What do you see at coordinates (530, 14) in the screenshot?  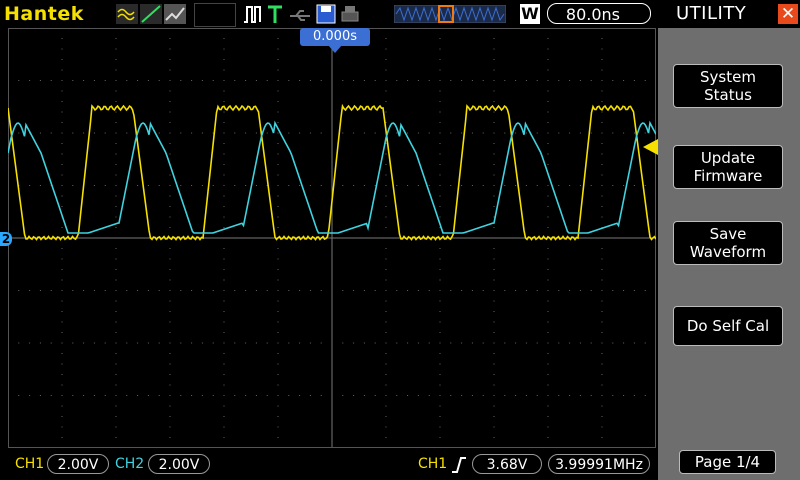 I see `window-badge: W` at bounding box center [530, 14].